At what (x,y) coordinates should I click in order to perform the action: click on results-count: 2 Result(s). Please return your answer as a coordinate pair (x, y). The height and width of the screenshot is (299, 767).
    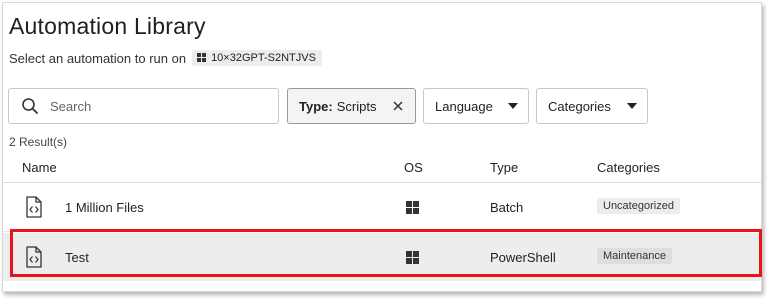
    Looking at the image, I should click on (38, 142).